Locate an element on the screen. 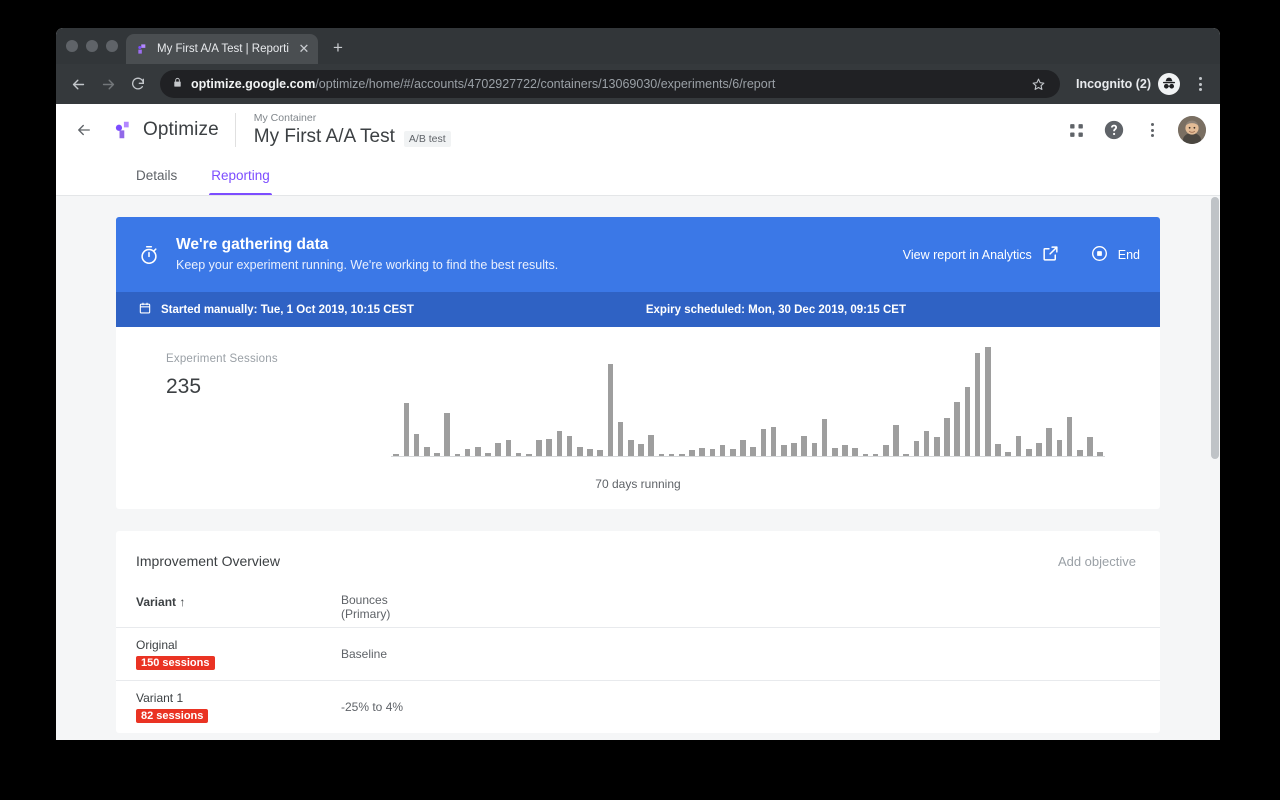 The width and height of the screenshot is (1280, 800). end-experiment-button: End is located at coordinates (1115, 255).